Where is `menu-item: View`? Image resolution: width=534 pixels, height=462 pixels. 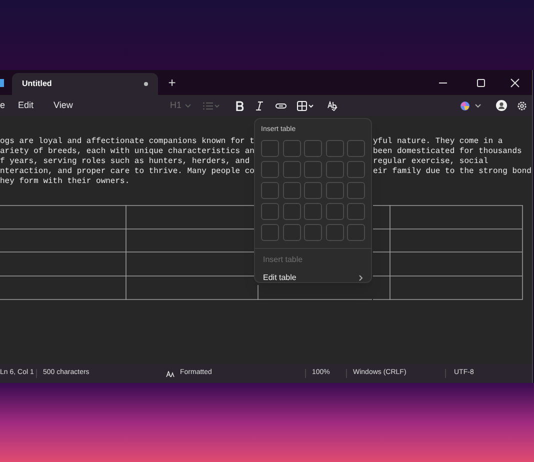
menu-item: View is located at coordinates (63, 105).